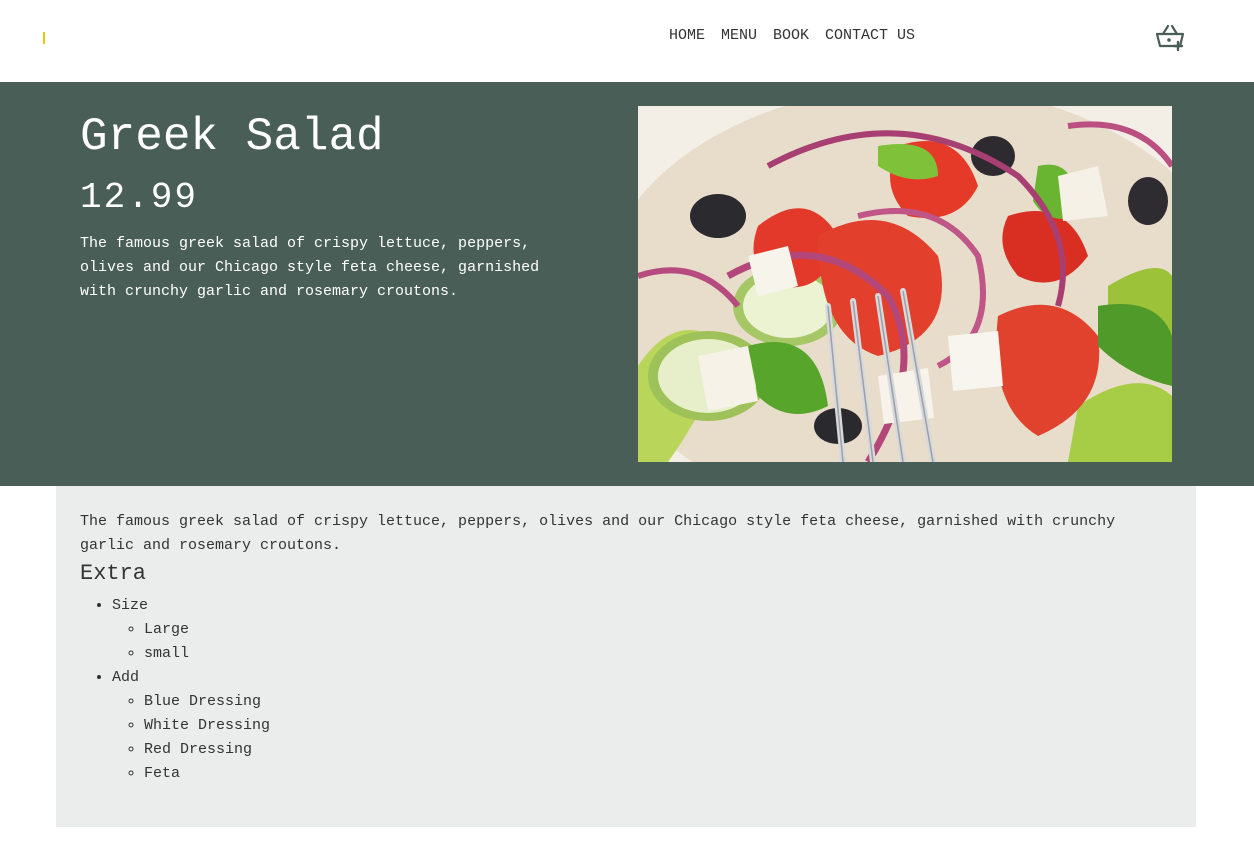 The width and height of the screenshot is (1254, 851). Describe the element at coordinates (232, 137) in the screenshot. I see `dish-title: Greek Salad` at that location.